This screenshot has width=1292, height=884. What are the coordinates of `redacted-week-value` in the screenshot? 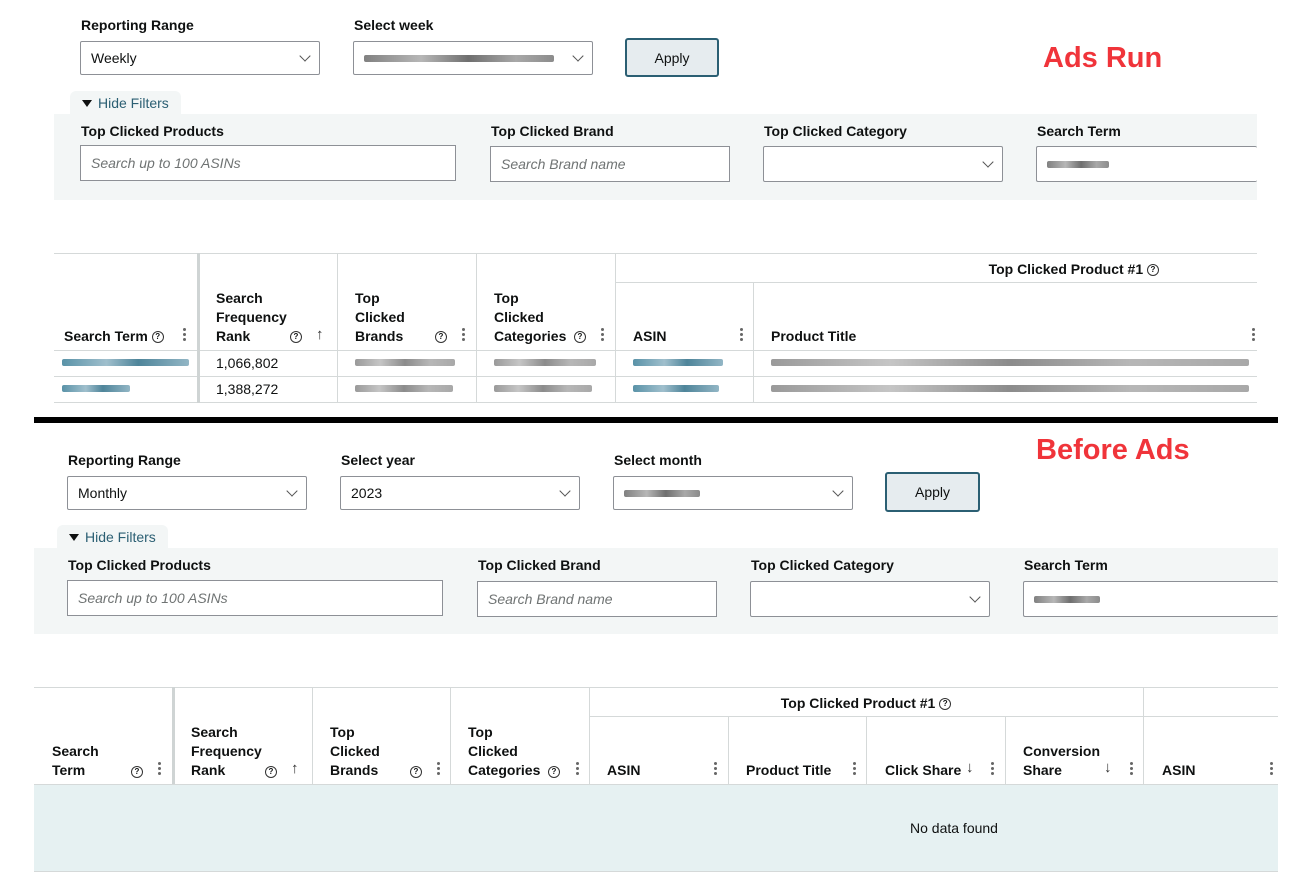 It's located at (459, 58).